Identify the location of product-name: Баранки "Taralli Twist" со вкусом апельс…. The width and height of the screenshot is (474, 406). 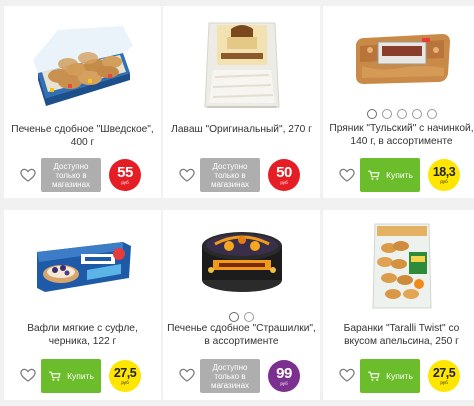
(400, 335).